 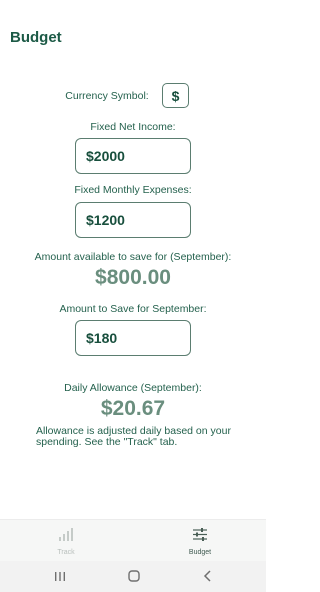 What do you see at coordinates (133, 540) in the screenshot?
I see `bottom-navigation: Track Budget` at bounding box center [133, 540].